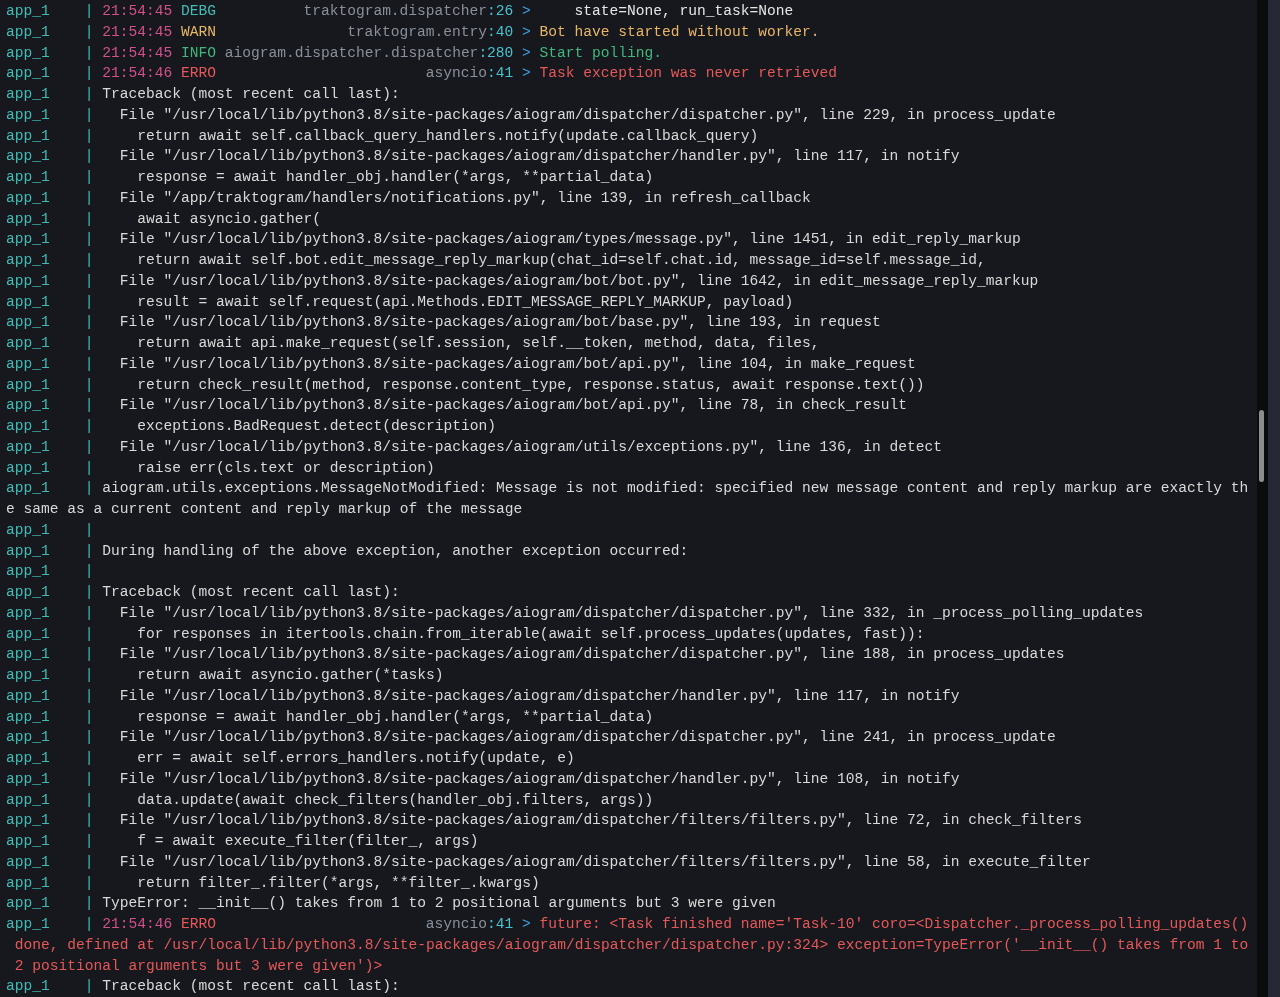  Describe the element at coordinates (578, 281) in the screenshot. I see `traceback-line: File "/usr/local/lib/python3.8/site-packages/aiogram/bot/bot.py", line 1642, in edit_message_reply_markup` at that location.